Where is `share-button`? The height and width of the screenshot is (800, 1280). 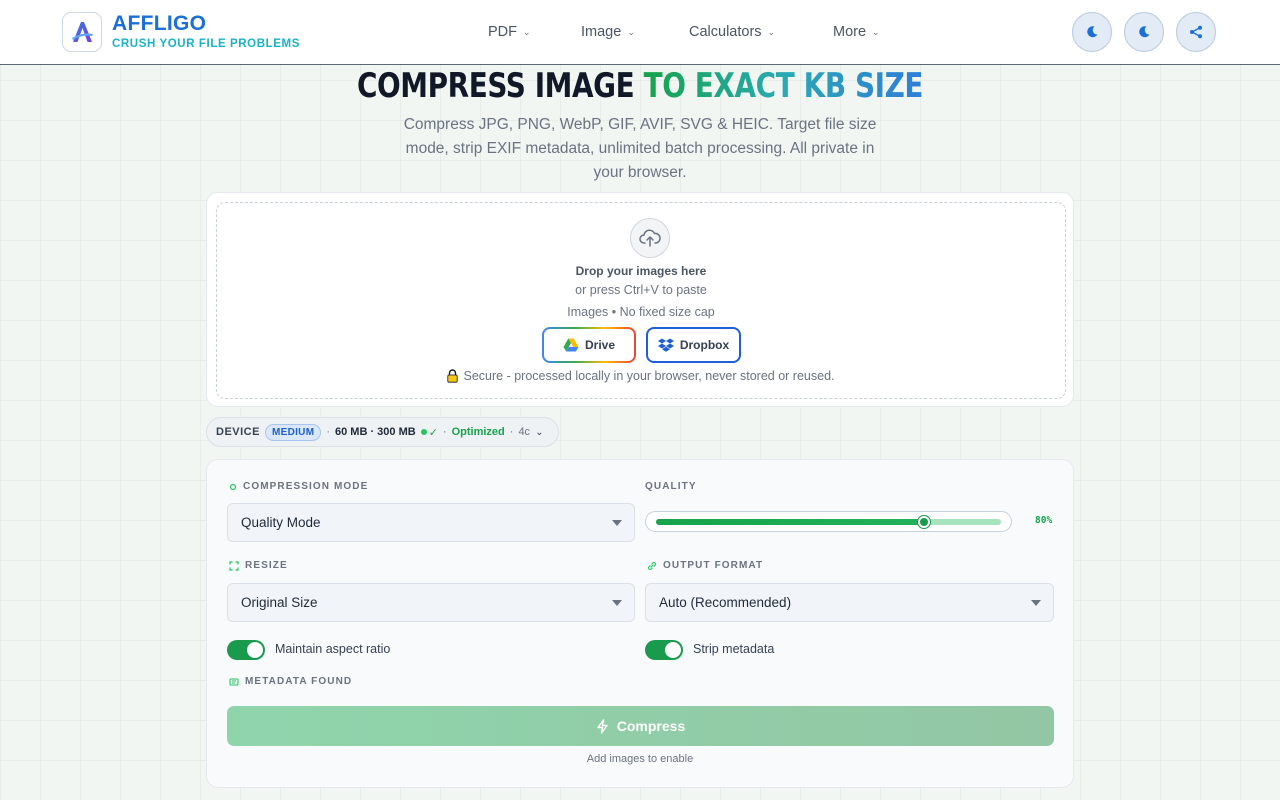
share-button is located at coordinates (1196, 32).